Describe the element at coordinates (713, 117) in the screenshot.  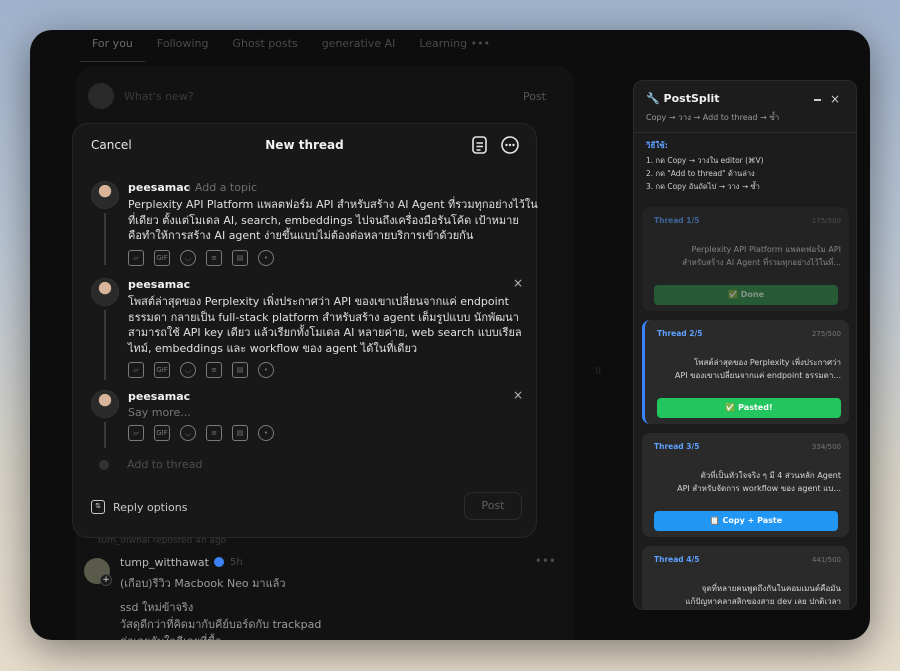
I see `panel-subtitle: Copy → วาง → Add to thread → ซ้ำ` at that location.